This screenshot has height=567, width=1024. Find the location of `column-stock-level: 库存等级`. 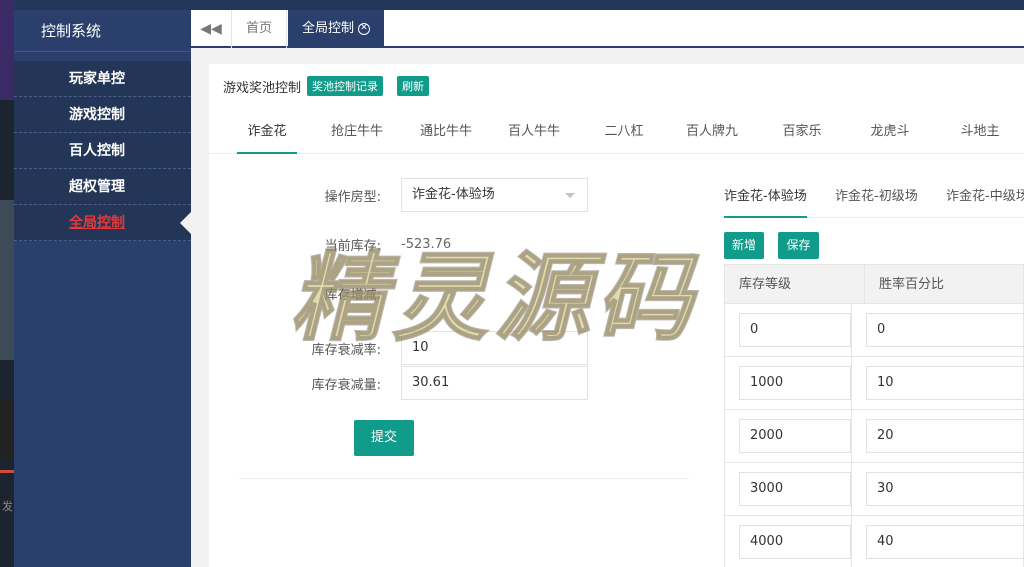

column-stock-level: 库存等级 is located at coordinates (795, 284).